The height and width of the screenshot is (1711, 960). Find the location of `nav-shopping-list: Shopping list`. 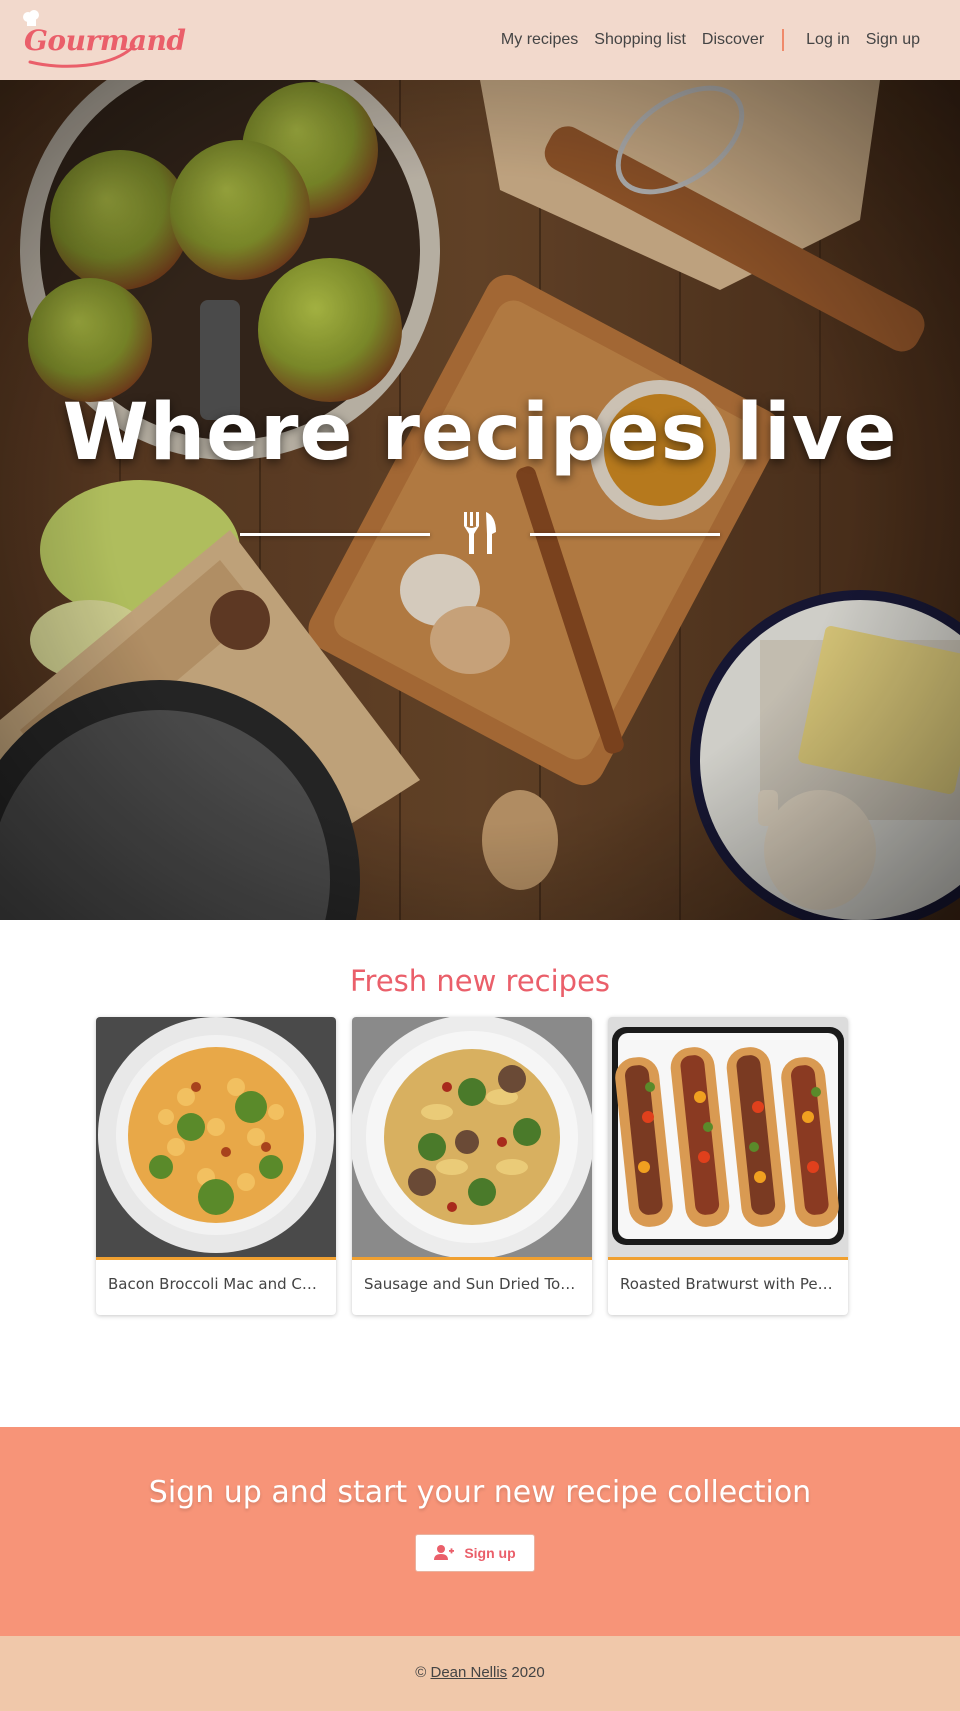

nav-shopping-list: Shopping list is located at coordinates (640, 40).